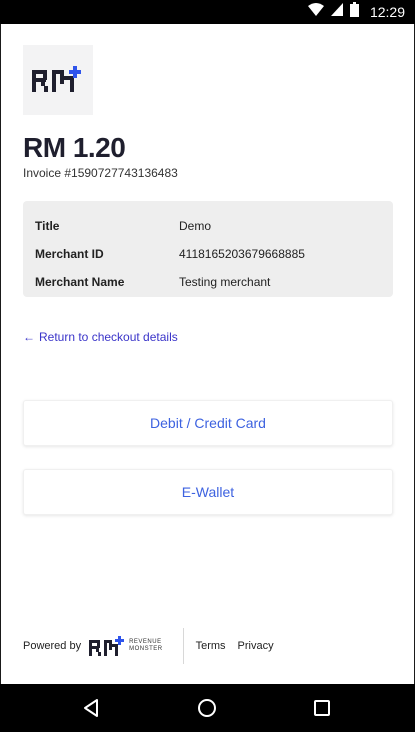 Image resolution: width=415 pixels, height=732 pixels. I want to click on footer: Powered by REVENUE MONSTER Terms Privacy, so click(148, 646).